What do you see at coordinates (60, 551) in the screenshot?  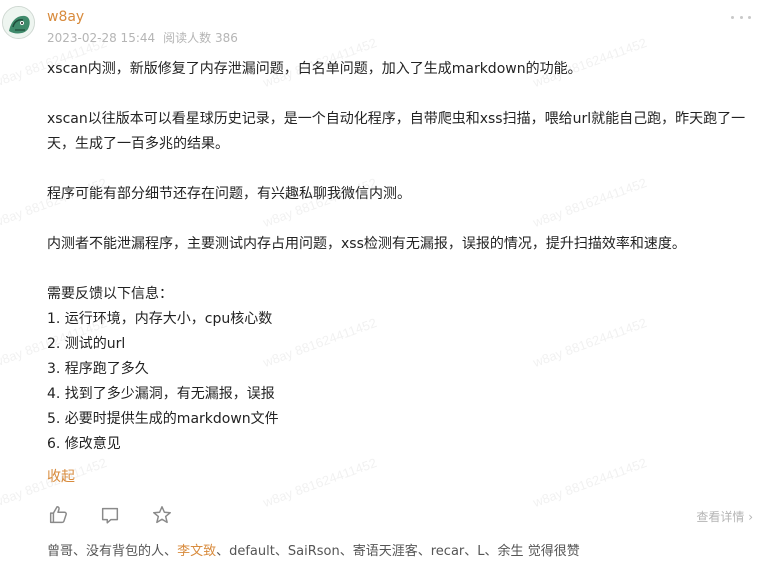 I see `liker-name: 曾哥` at bounding box center [60, 551].